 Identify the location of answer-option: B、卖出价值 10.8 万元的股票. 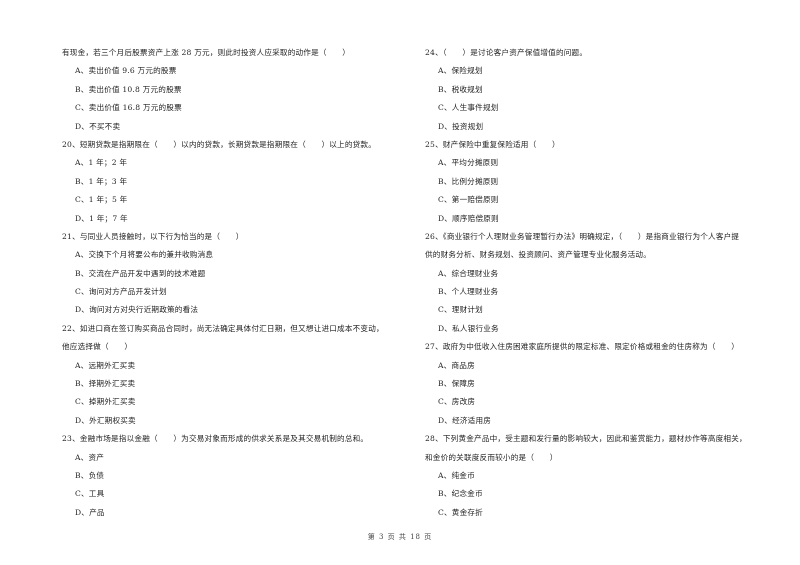
(128, 89).